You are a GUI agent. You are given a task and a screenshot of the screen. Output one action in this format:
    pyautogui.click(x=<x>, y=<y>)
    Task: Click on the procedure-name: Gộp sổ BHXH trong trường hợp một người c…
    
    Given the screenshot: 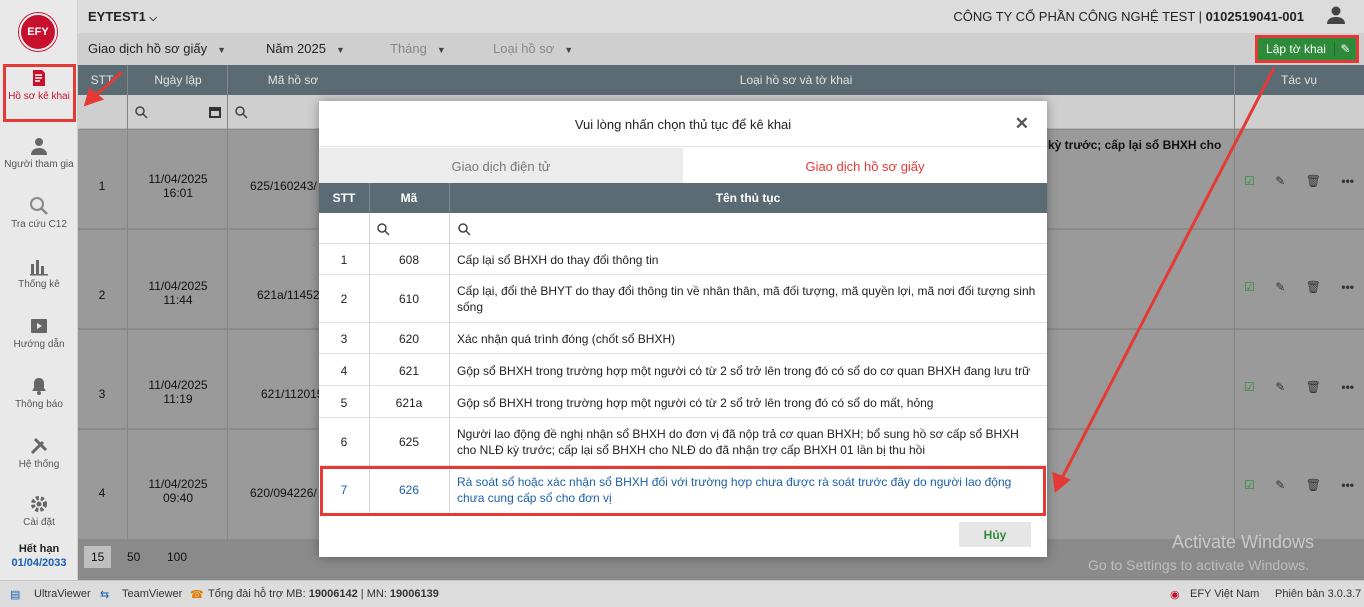 What is the action you would take?
    pyautogui.click(x=744, y=371)
    